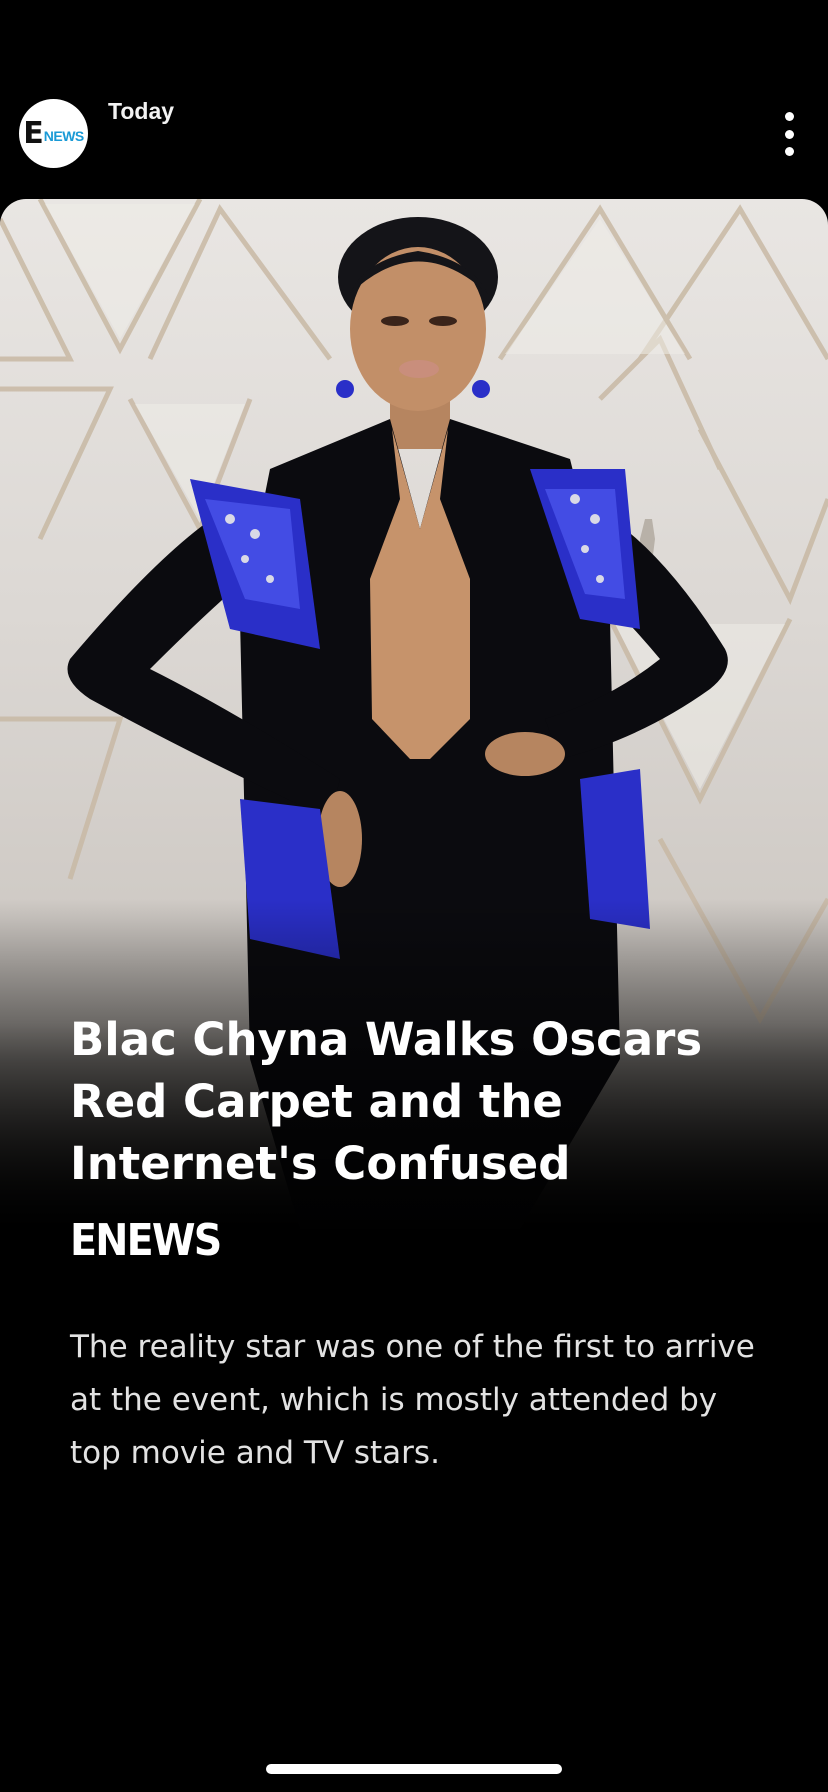 The image size is (828, 1792). Describe the element at coordinates (414, 1769) in the screenshot. I see `home-indicator` at that location.